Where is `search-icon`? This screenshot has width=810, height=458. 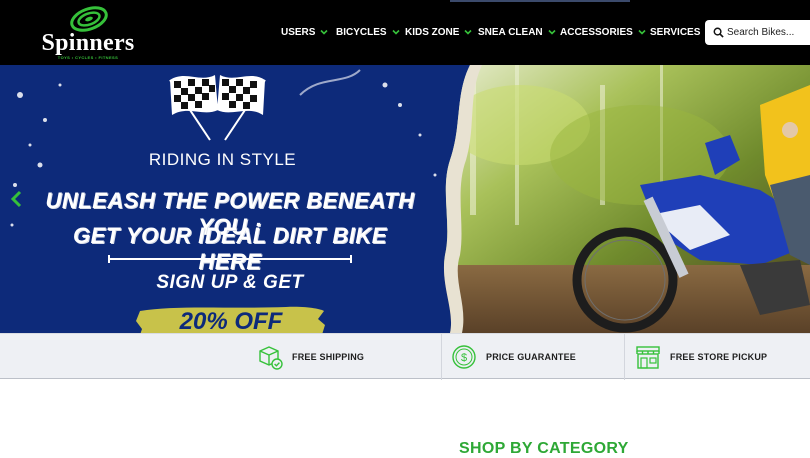 search-icon is located at coordinates (718, 32).